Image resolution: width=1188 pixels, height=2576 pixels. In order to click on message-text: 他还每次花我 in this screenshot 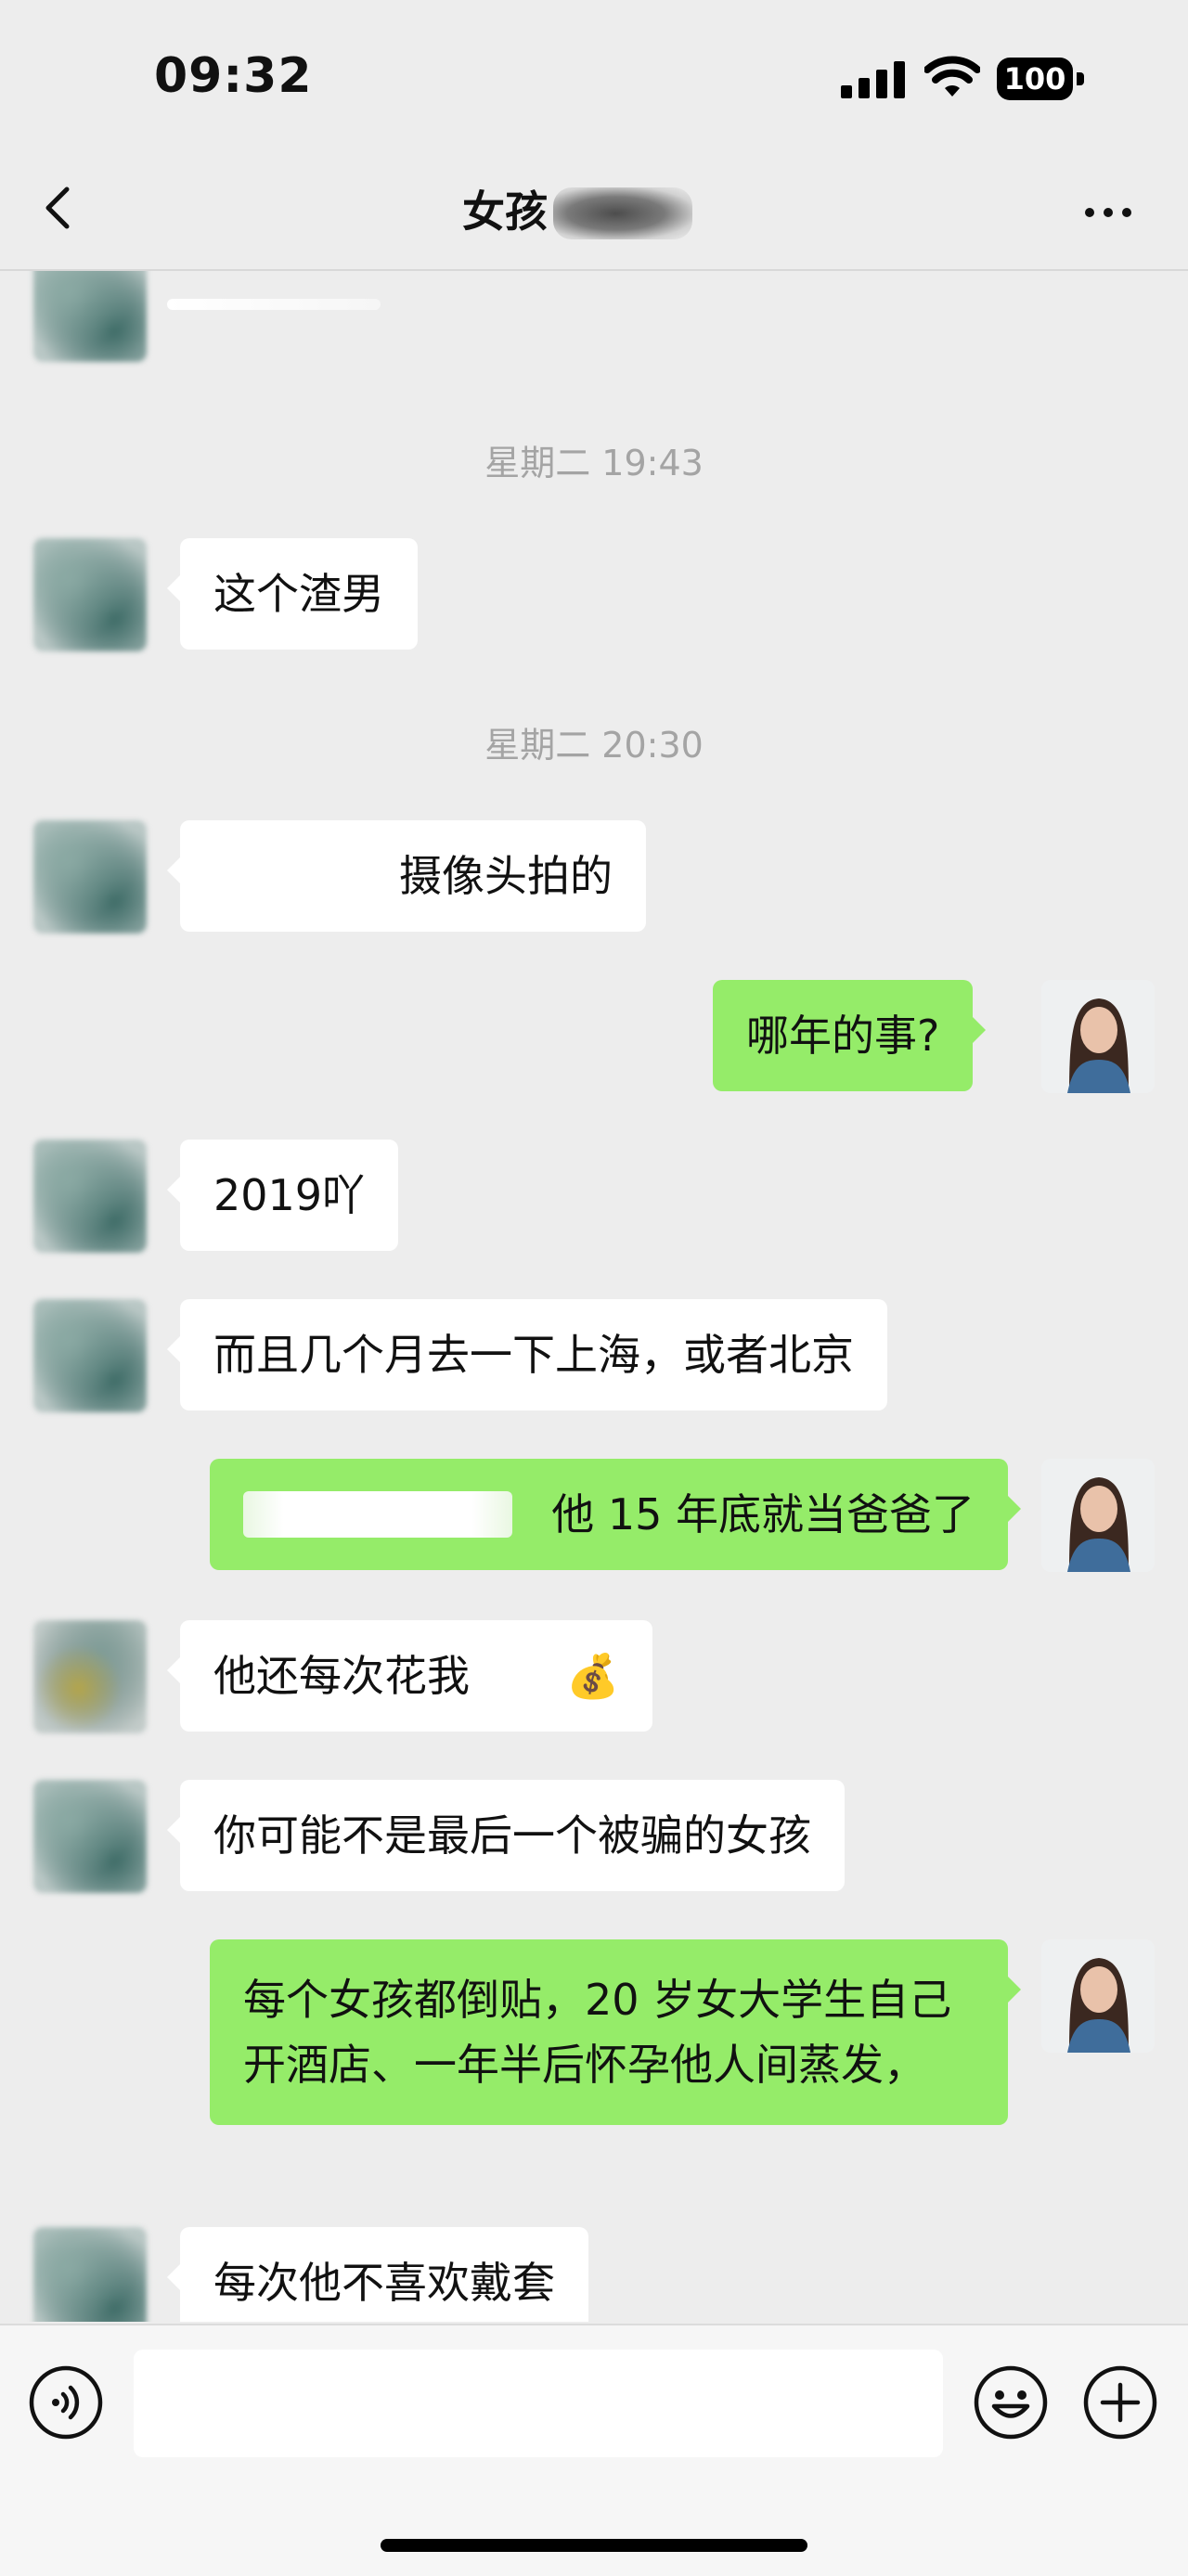, I will do `click(341, 1676)`.